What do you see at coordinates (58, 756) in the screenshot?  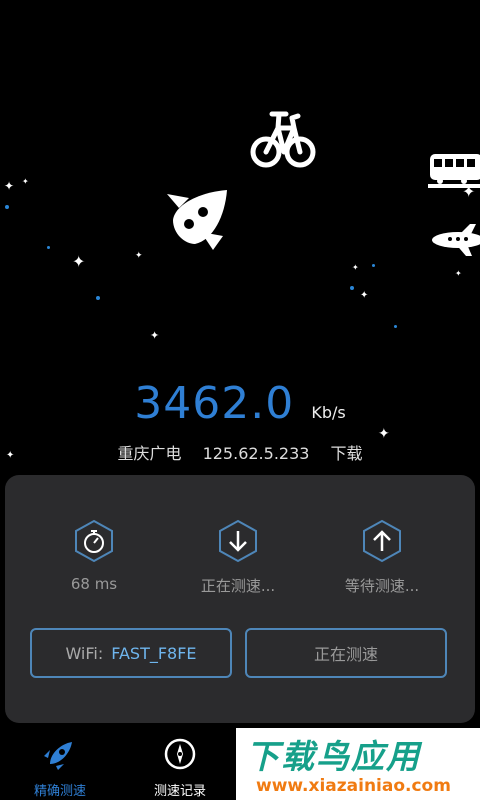 I see `rocket-icon` at bounding box center [58, 756].